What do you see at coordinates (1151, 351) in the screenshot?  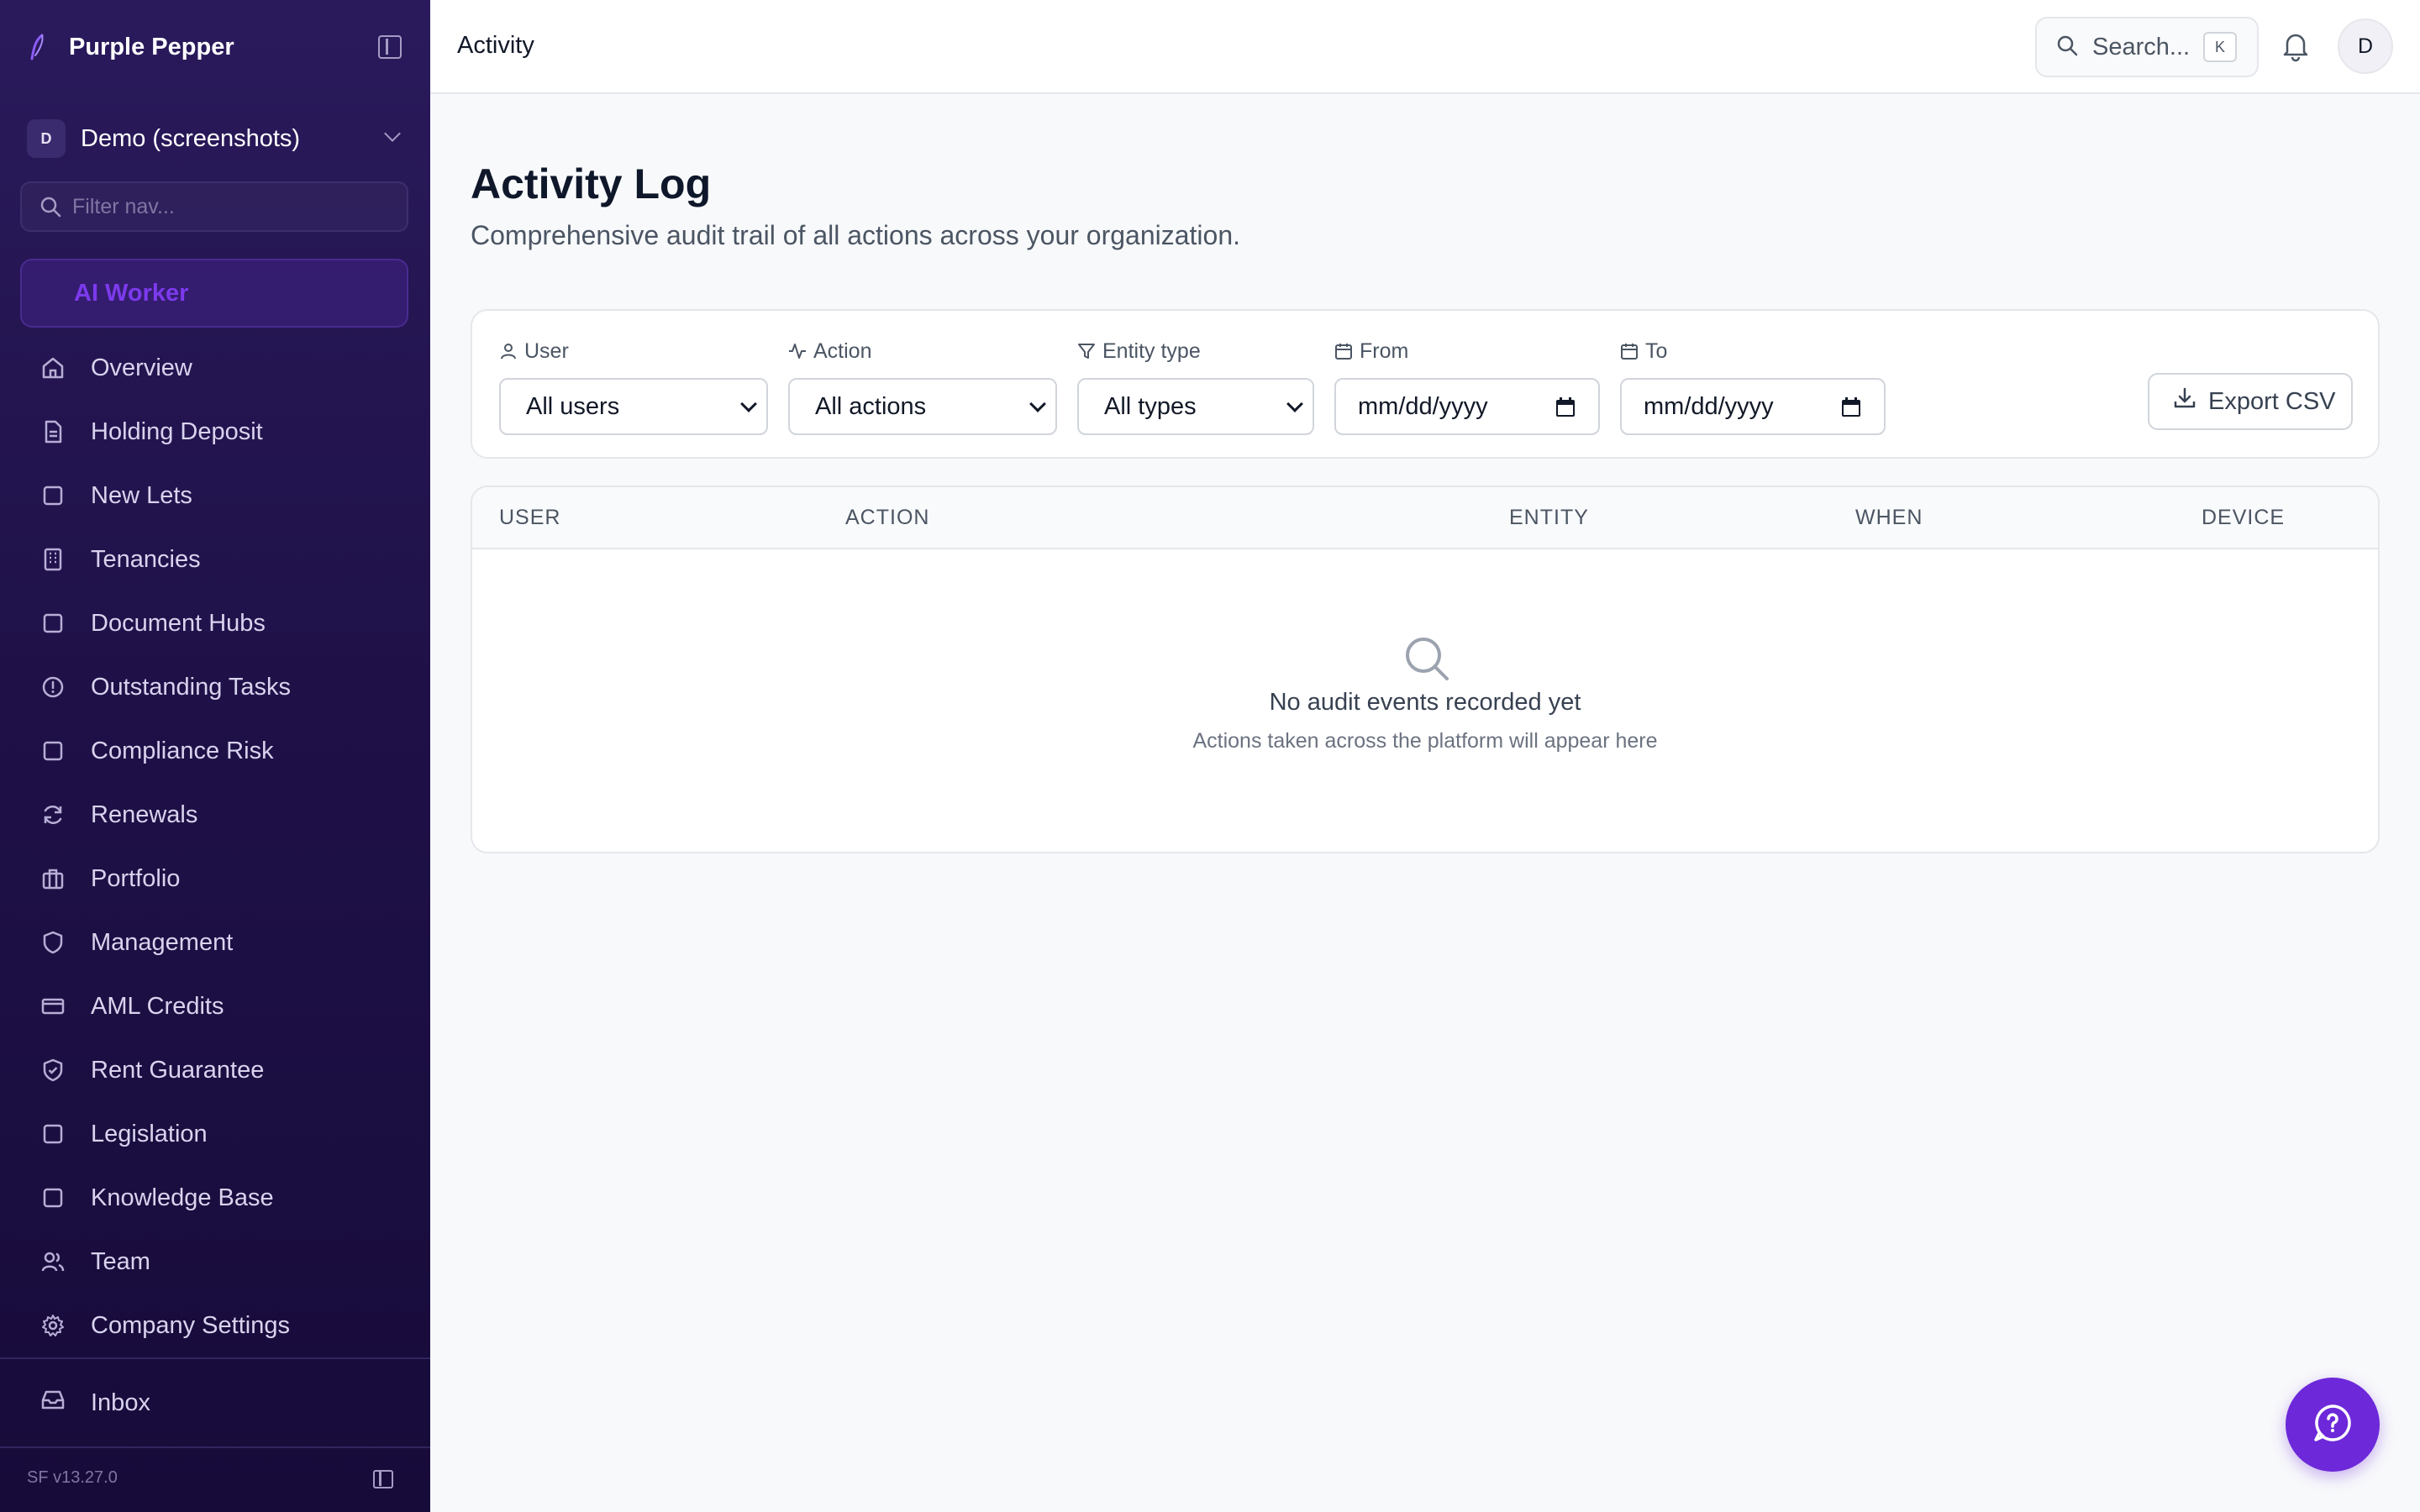 I see `entity-type-filter-label: Entity type` at bounding box center [1151, 351].